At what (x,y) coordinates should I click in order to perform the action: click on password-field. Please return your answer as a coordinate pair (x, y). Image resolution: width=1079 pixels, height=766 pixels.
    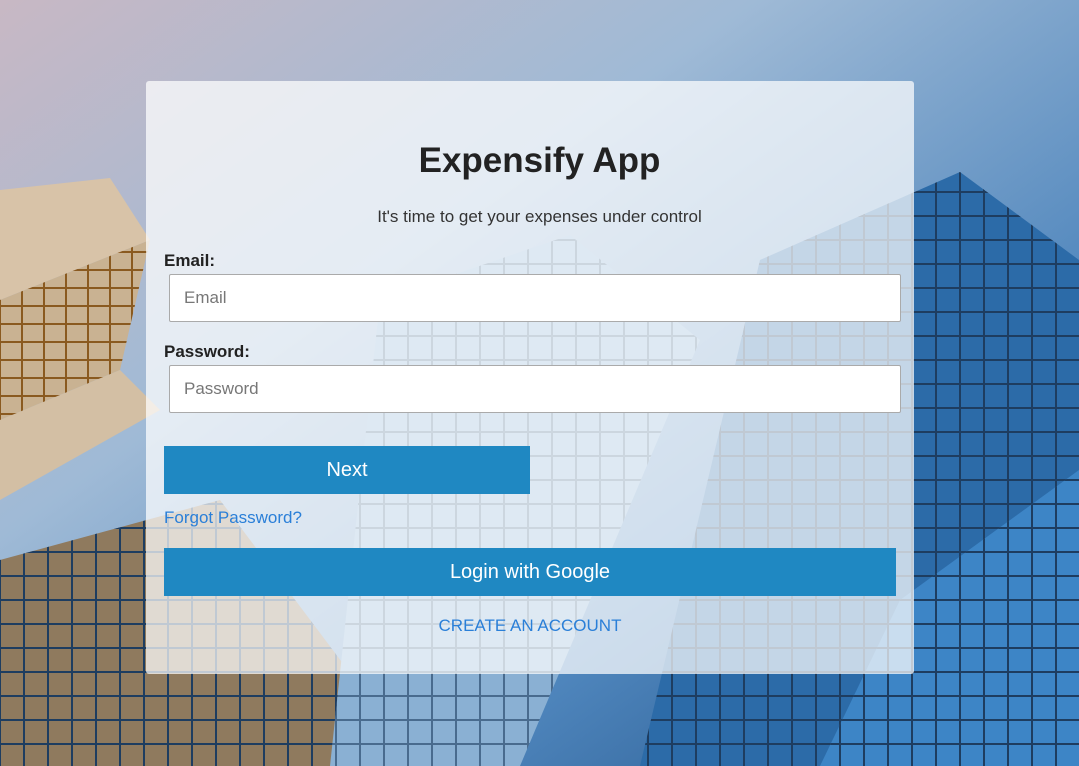
    Looking at the image, I should click on (535, 389).